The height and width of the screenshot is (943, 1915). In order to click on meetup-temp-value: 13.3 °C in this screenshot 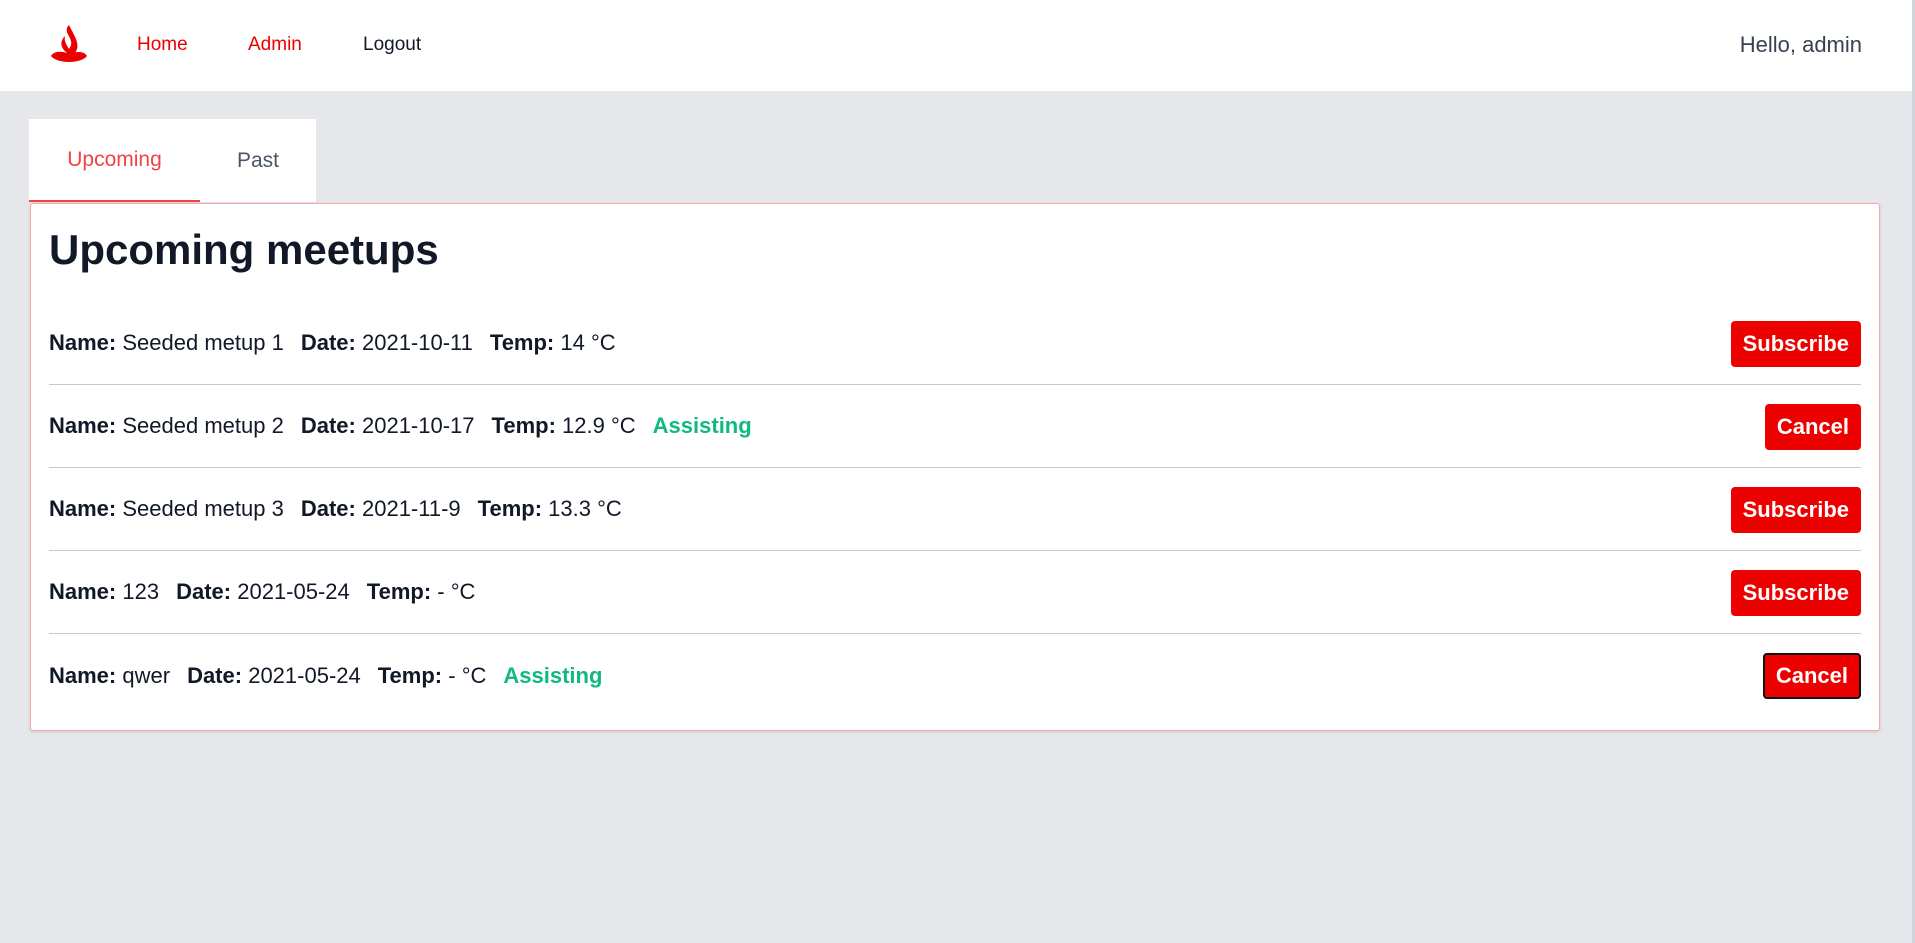, I will do `click(585, 508)`.